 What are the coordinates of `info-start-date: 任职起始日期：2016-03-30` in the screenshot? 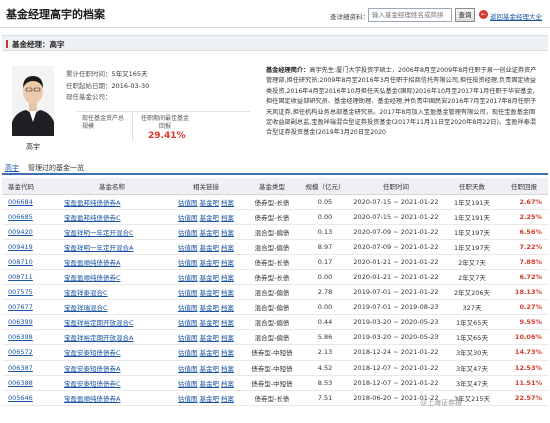 It's located at (108, 85).